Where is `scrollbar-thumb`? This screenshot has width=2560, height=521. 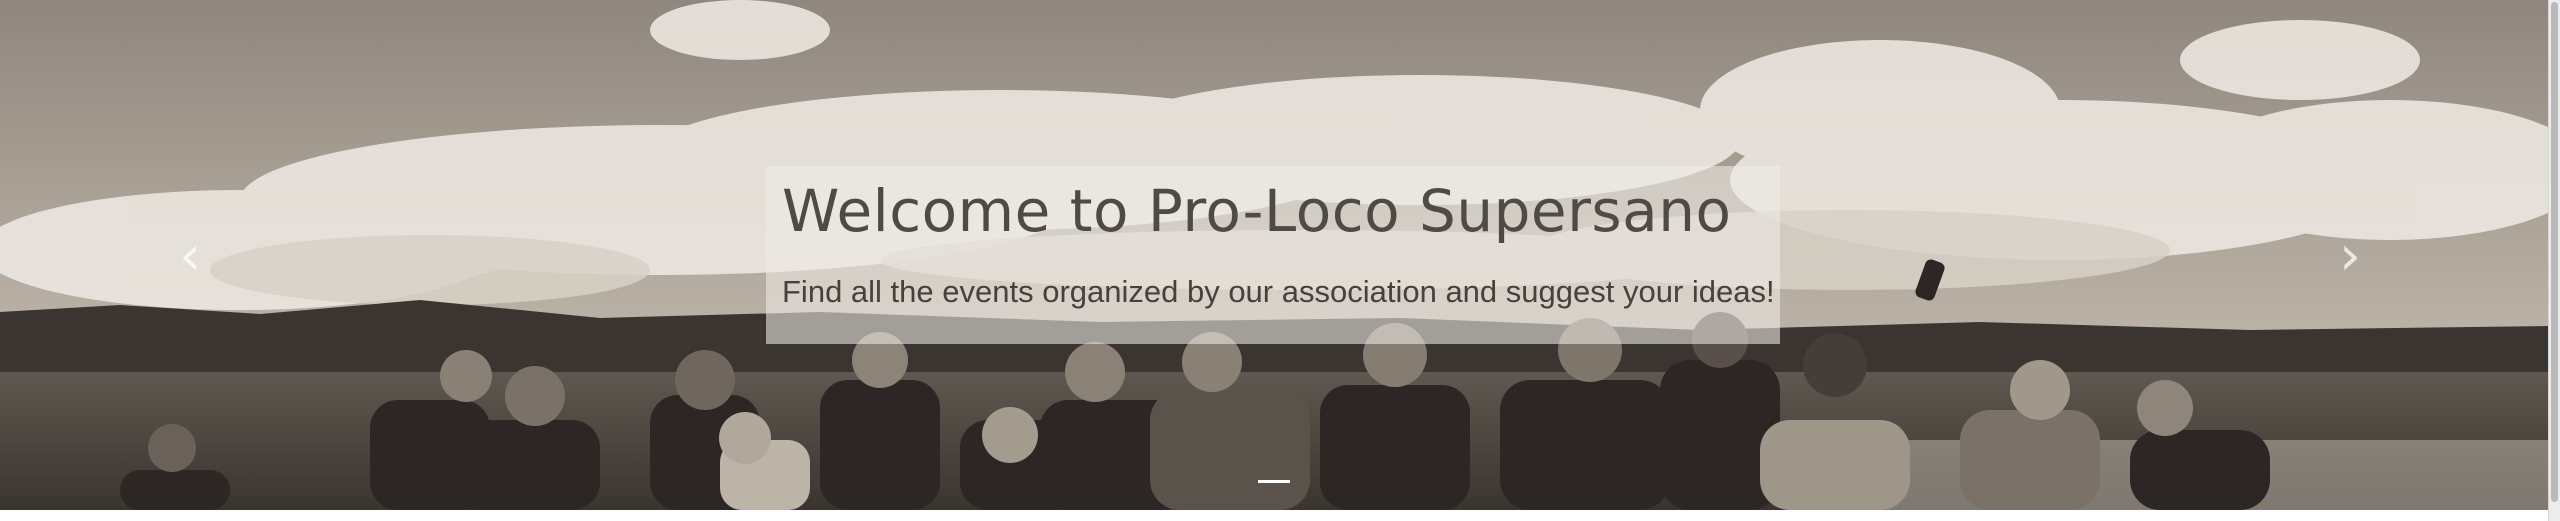
scrollbar-thumb is located at coordinates (2554, 252).